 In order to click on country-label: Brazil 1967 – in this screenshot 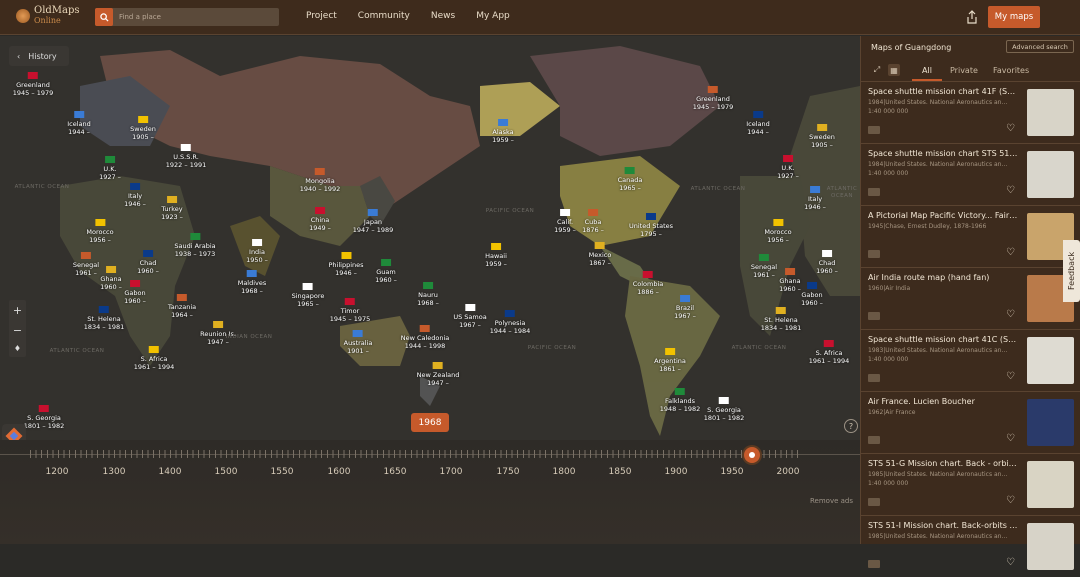, I will do `click(685, 307)`.